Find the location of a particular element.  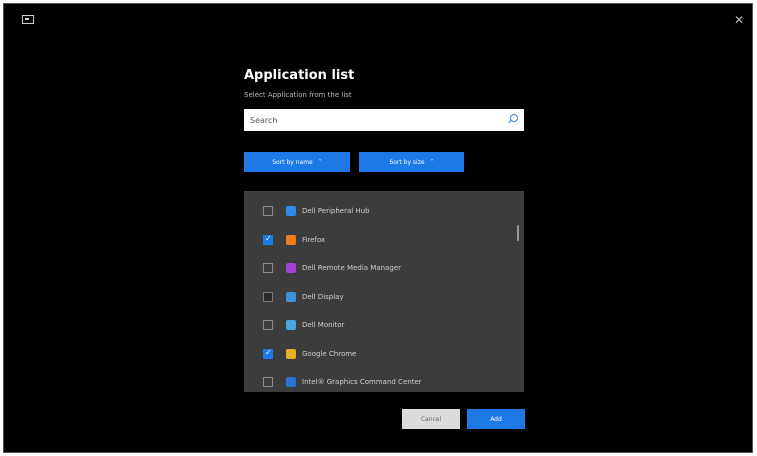

list-item-label: Firefox is located at coordinates (314, 239).